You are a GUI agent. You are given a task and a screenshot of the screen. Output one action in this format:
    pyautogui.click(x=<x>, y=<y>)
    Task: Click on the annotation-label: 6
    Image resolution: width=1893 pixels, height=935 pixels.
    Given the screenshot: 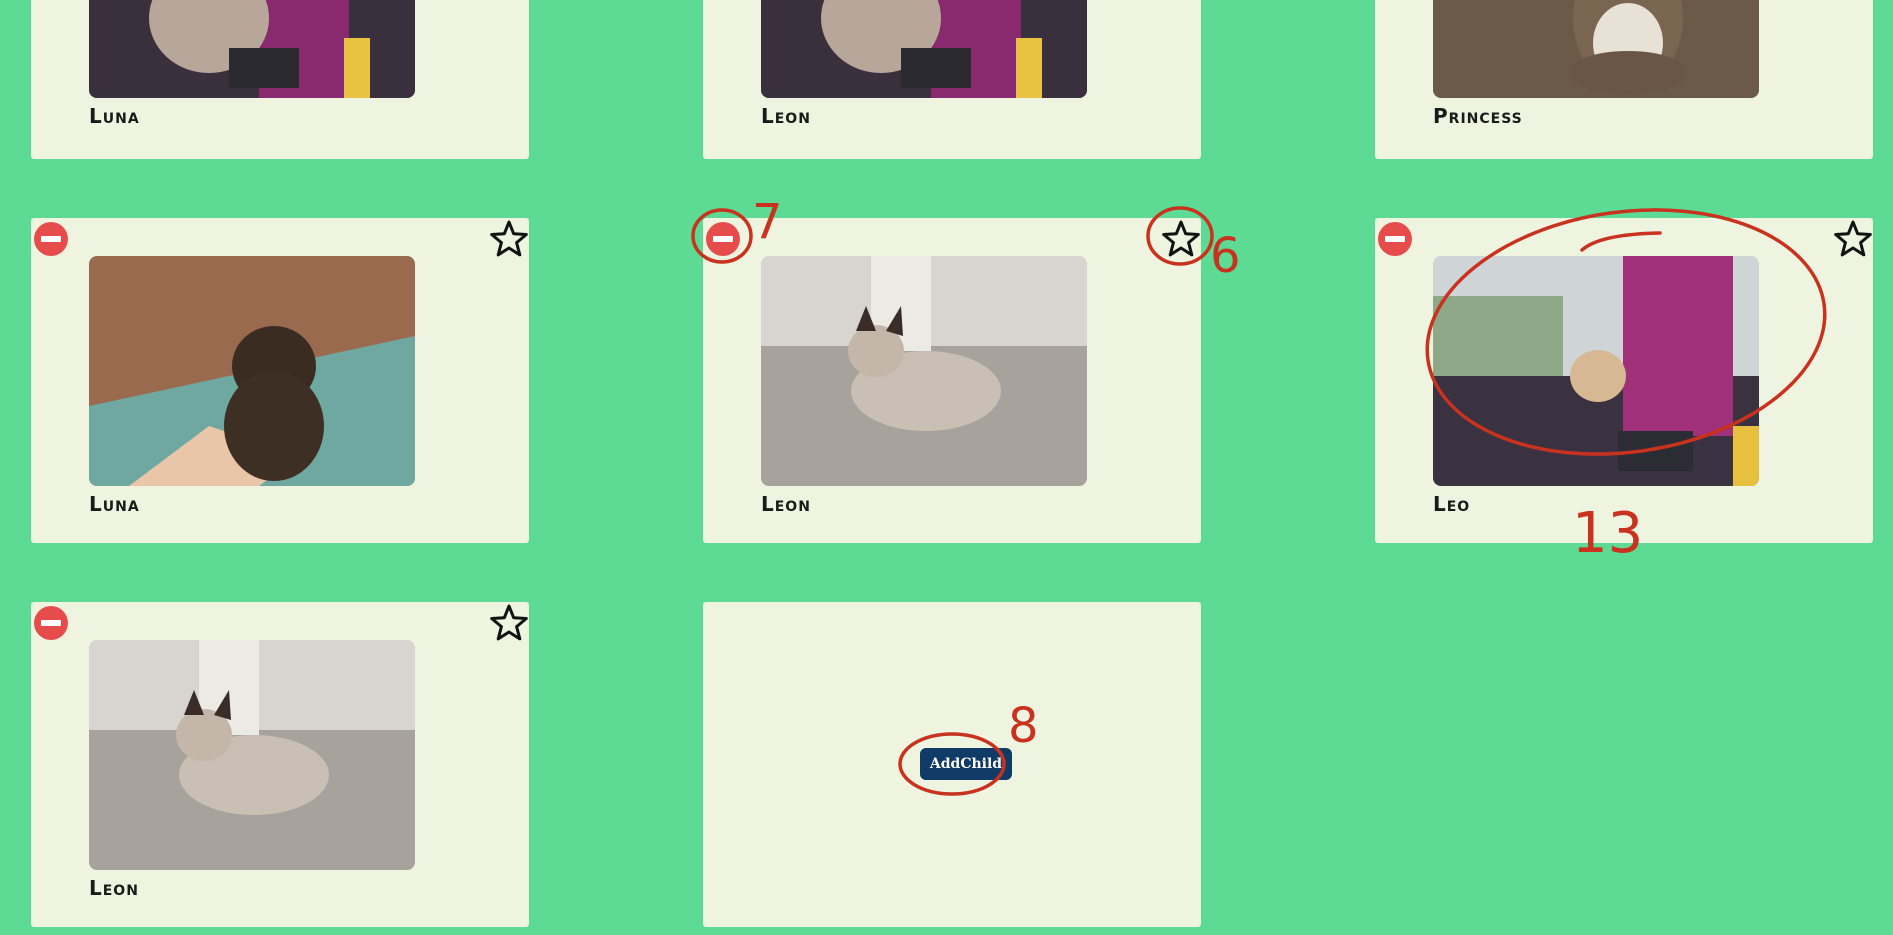 What is the action you would take?
    pyautogui.click(x=1225, y=256)
    